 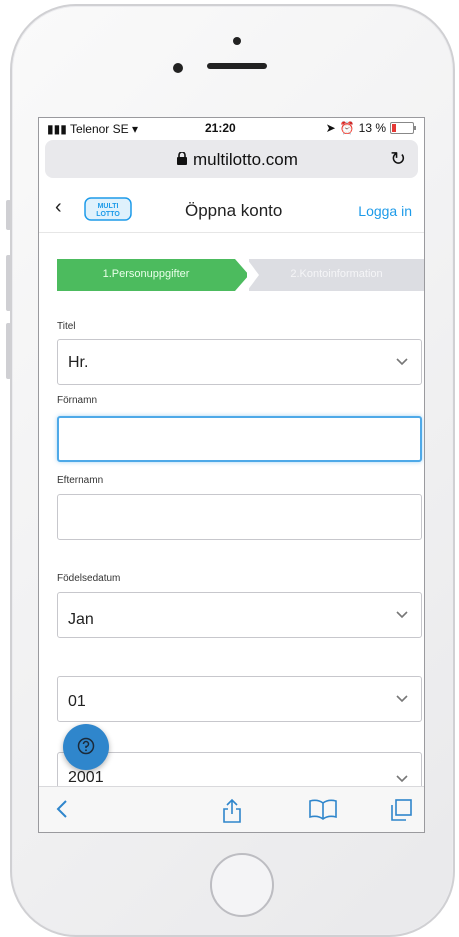 I want to click on home-button, so click(x=242, y=885).